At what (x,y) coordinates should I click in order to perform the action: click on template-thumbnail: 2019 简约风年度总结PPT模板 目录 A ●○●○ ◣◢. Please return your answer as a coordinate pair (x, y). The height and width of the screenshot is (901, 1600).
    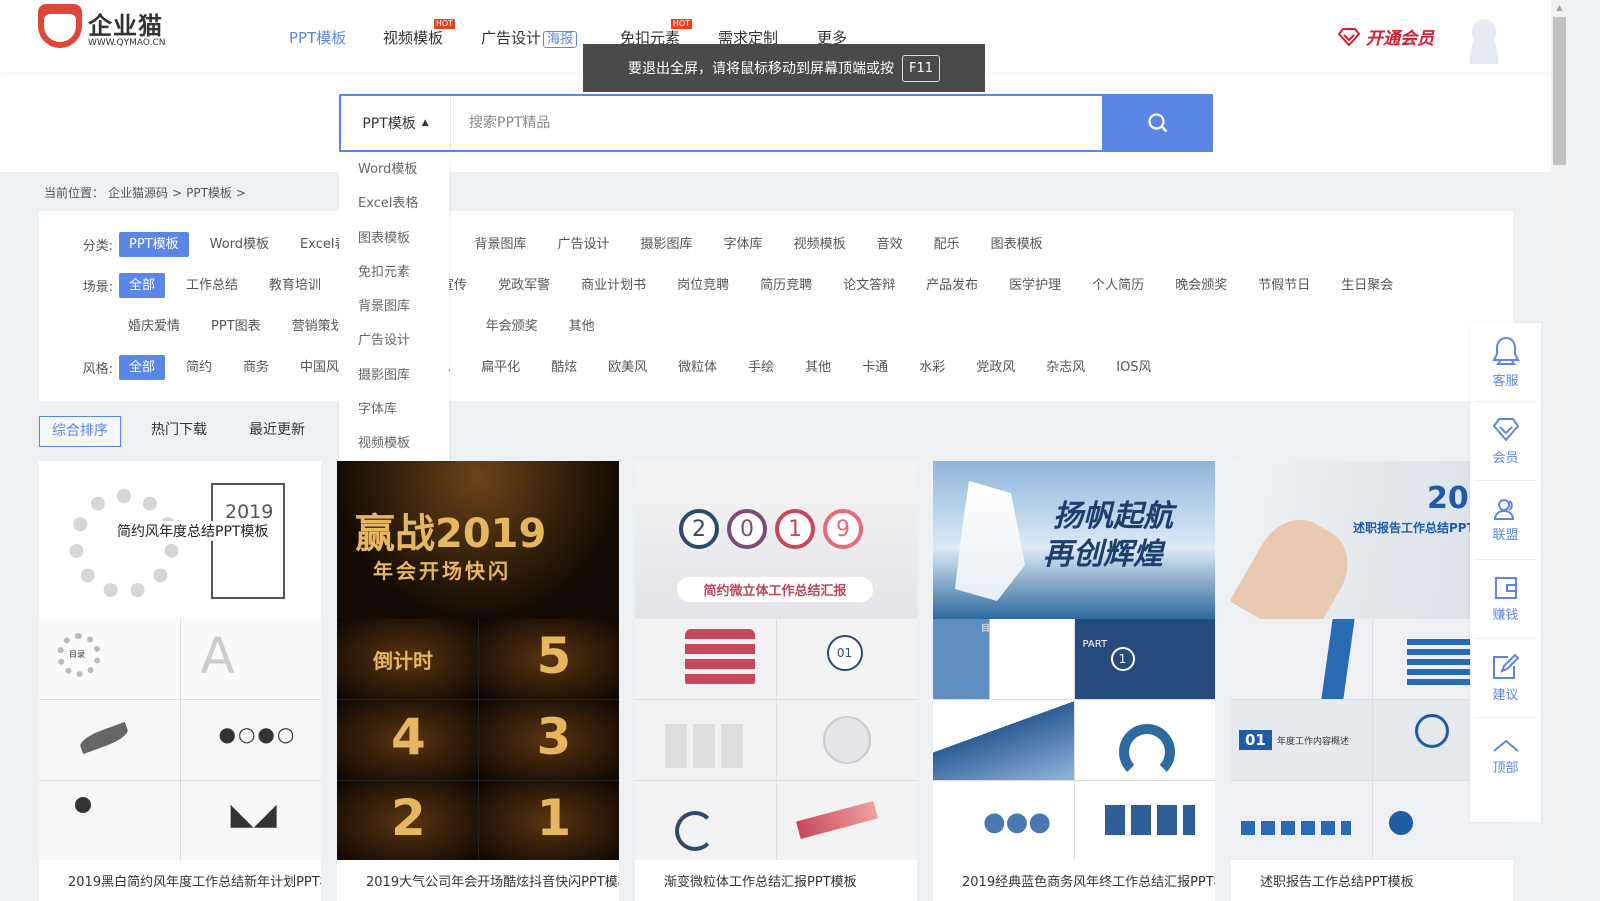
    Looking at the image, I should click on (180, 660).